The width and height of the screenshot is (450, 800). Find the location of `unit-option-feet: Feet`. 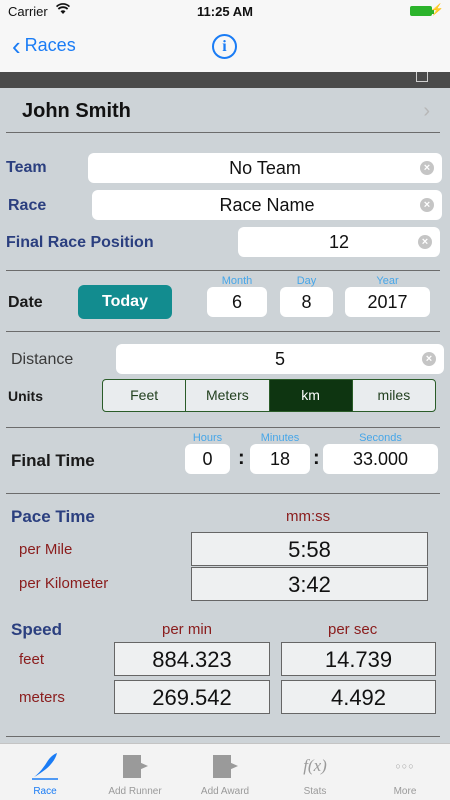

unit-option-feet: Feet is located at coordinates (145, 395).